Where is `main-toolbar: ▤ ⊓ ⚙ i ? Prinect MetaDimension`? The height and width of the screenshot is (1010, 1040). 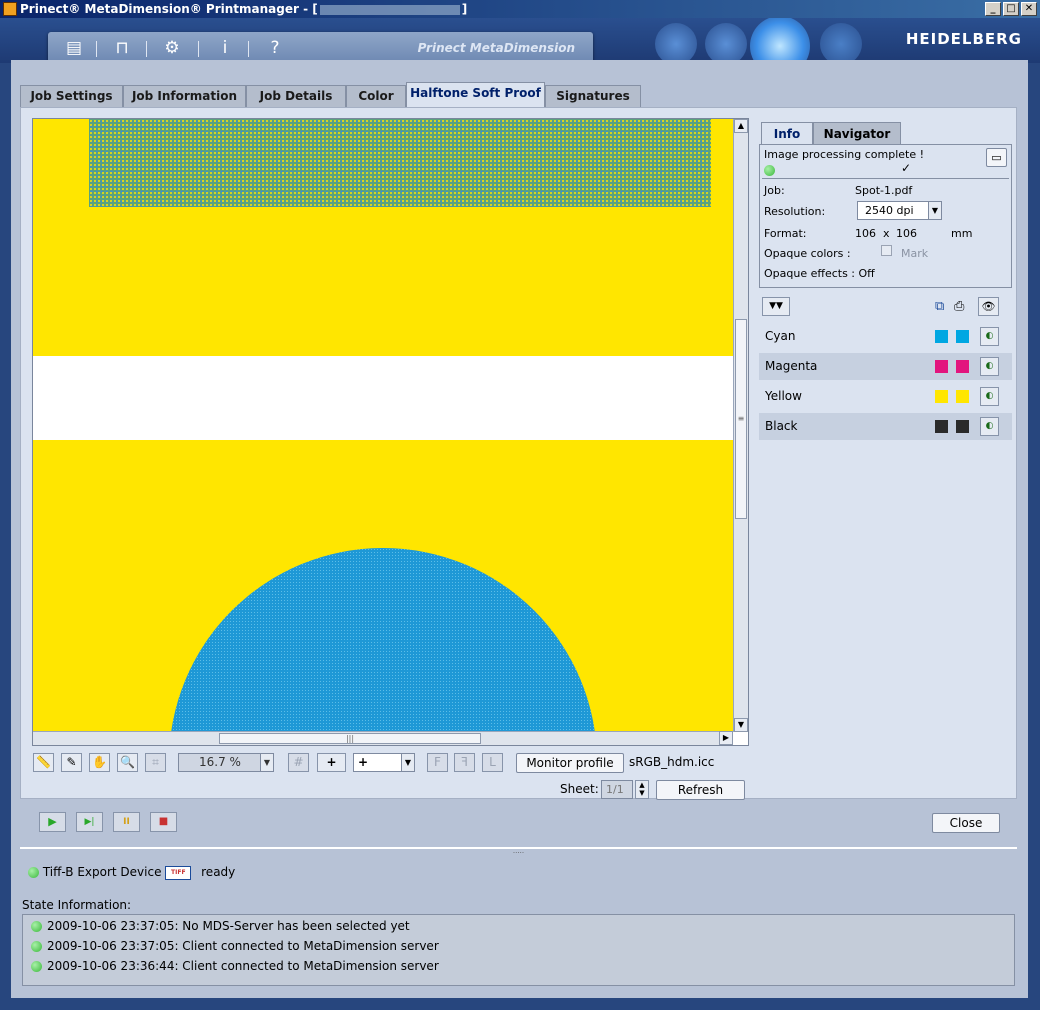 main-toolbar: ▤ ⊓ ⚙ i ? Prinect MetaDimension is located at coordinates (320, 47).